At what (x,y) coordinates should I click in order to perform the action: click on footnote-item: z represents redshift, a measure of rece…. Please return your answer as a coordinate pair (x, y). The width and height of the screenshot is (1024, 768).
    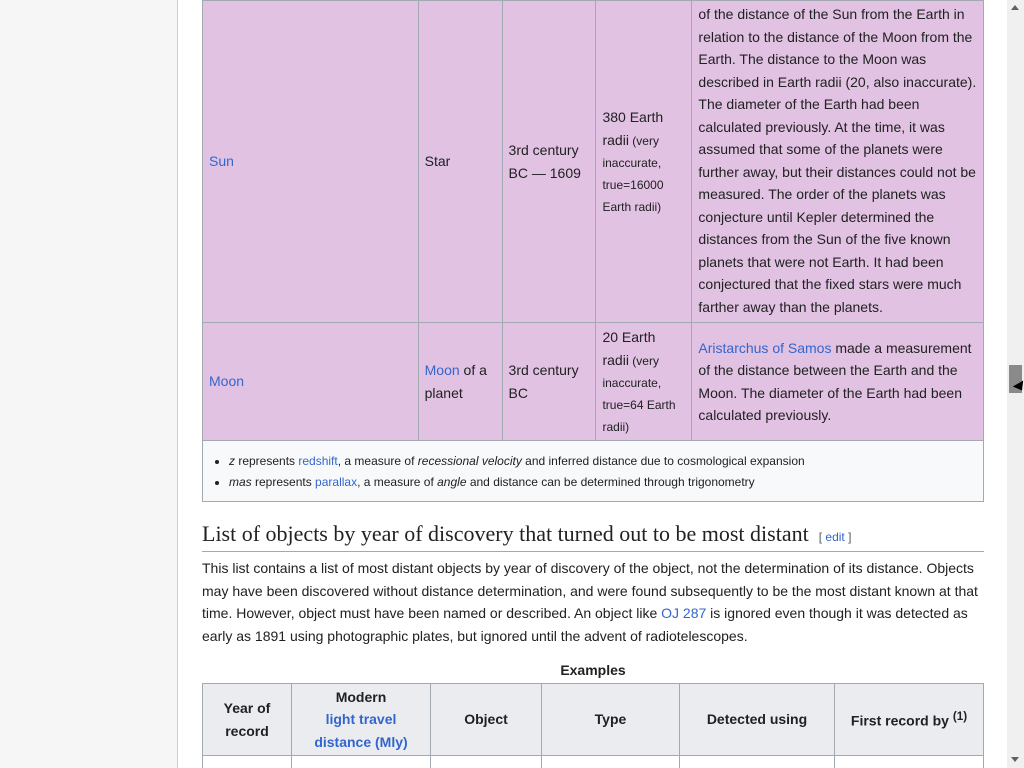
    Looking at the image, I should click on (601, 461).